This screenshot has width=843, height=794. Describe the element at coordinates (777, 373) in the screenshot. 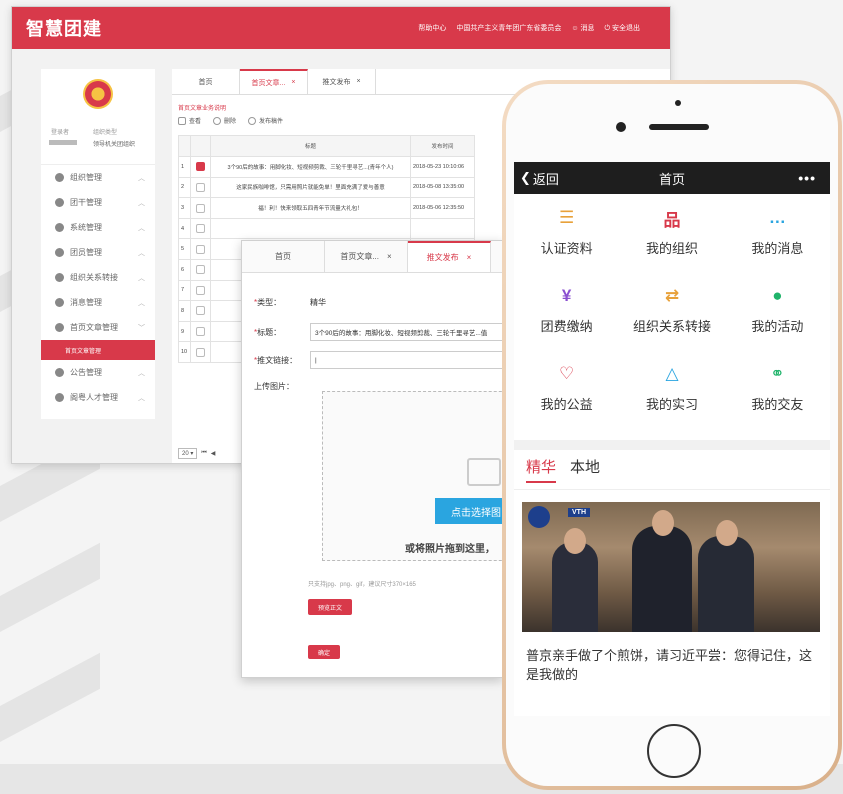

I see `friends-icon: ⚭` at that location.